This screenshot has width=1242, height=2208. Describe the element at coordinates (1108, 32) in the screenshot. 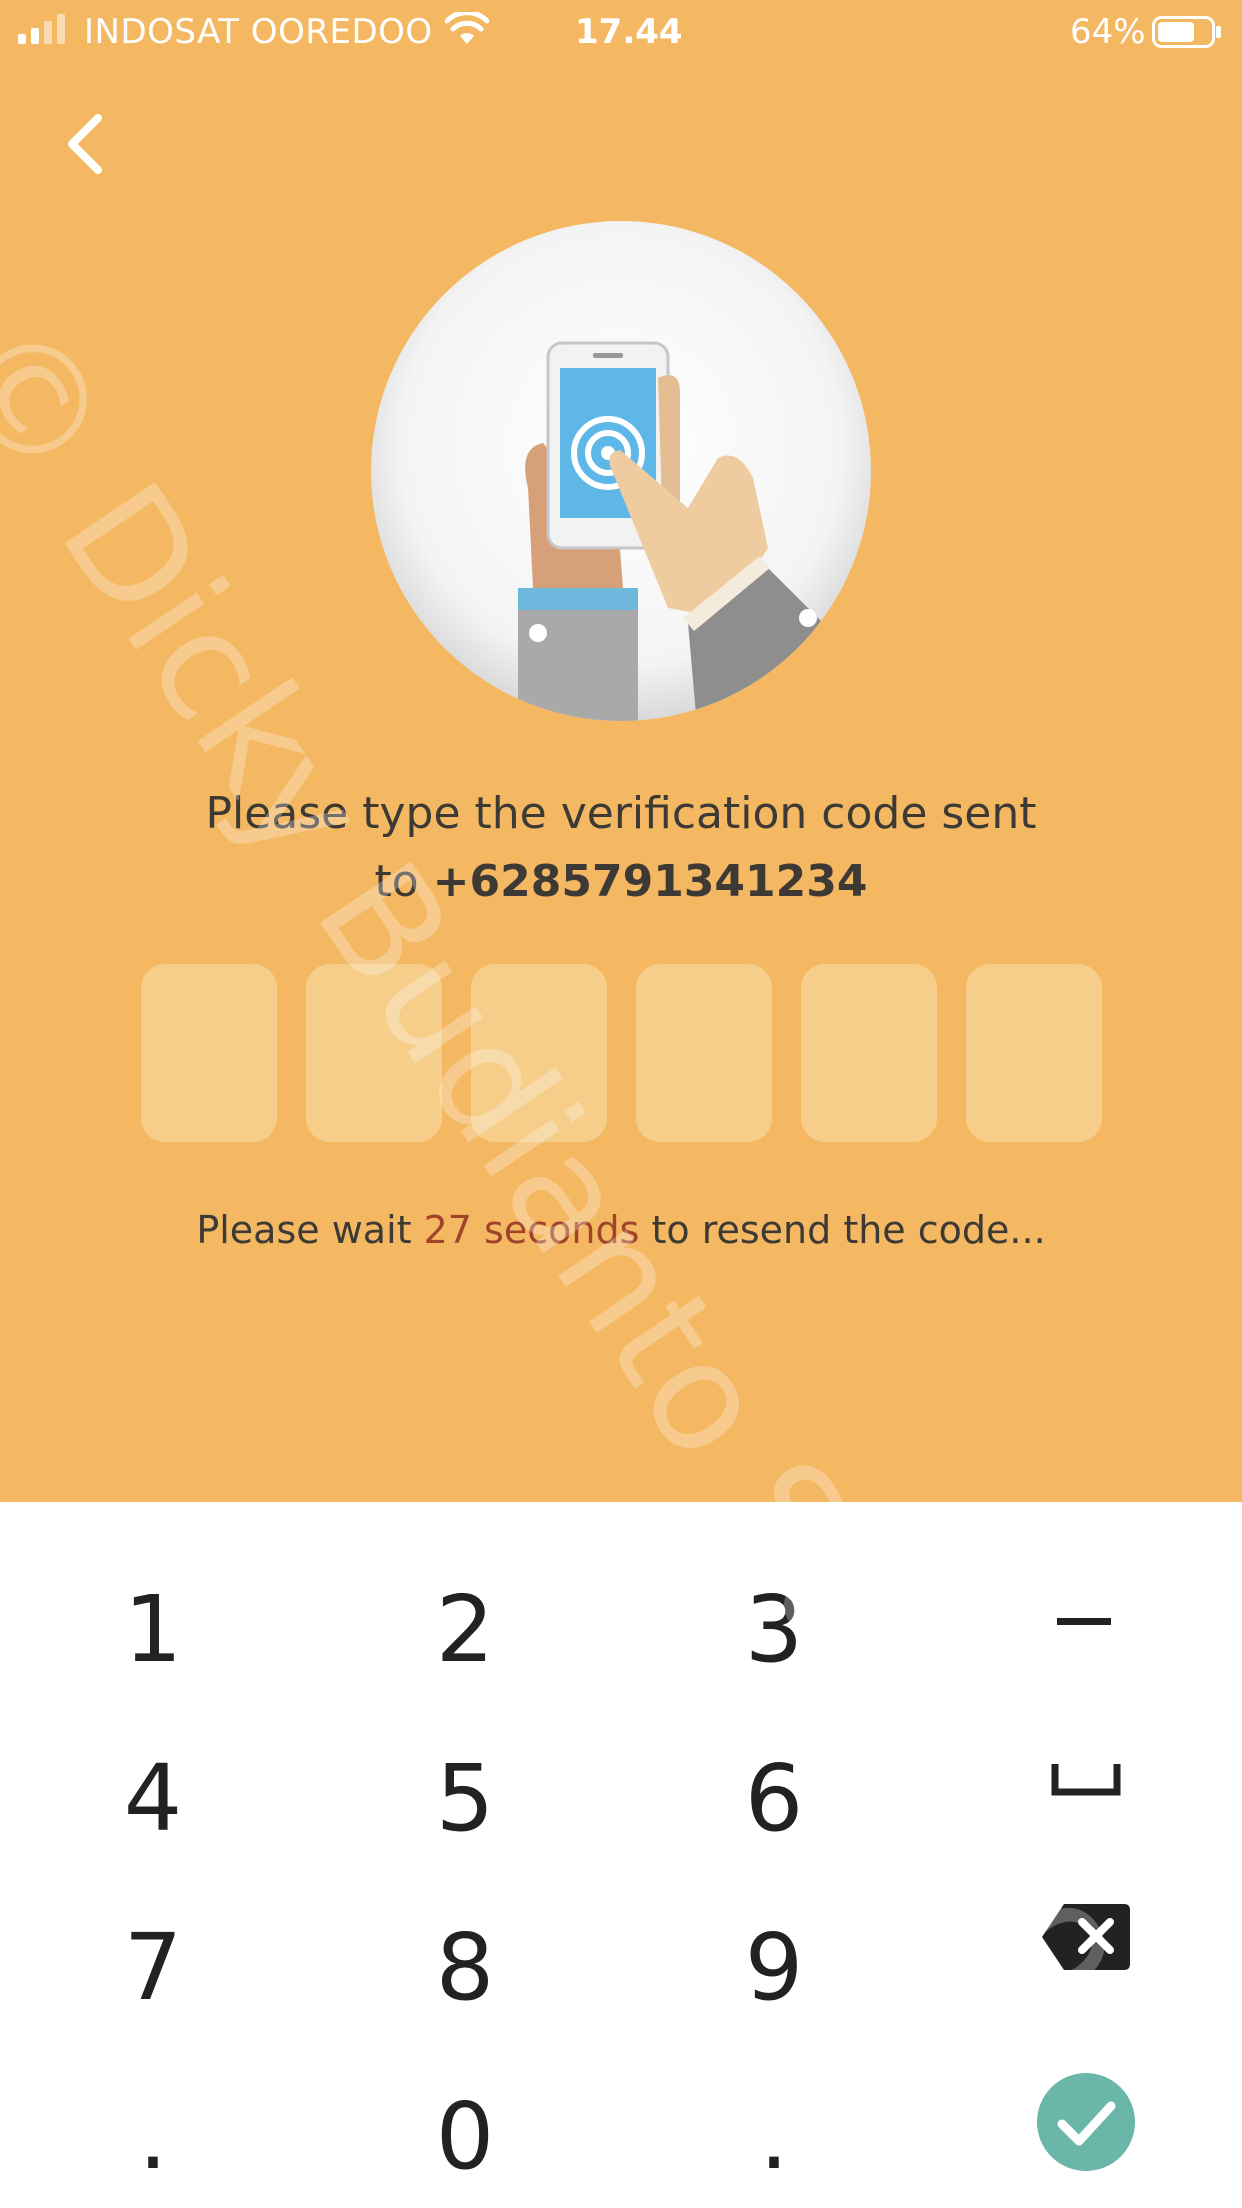

I see `battery-percentage: 64%` at that location.